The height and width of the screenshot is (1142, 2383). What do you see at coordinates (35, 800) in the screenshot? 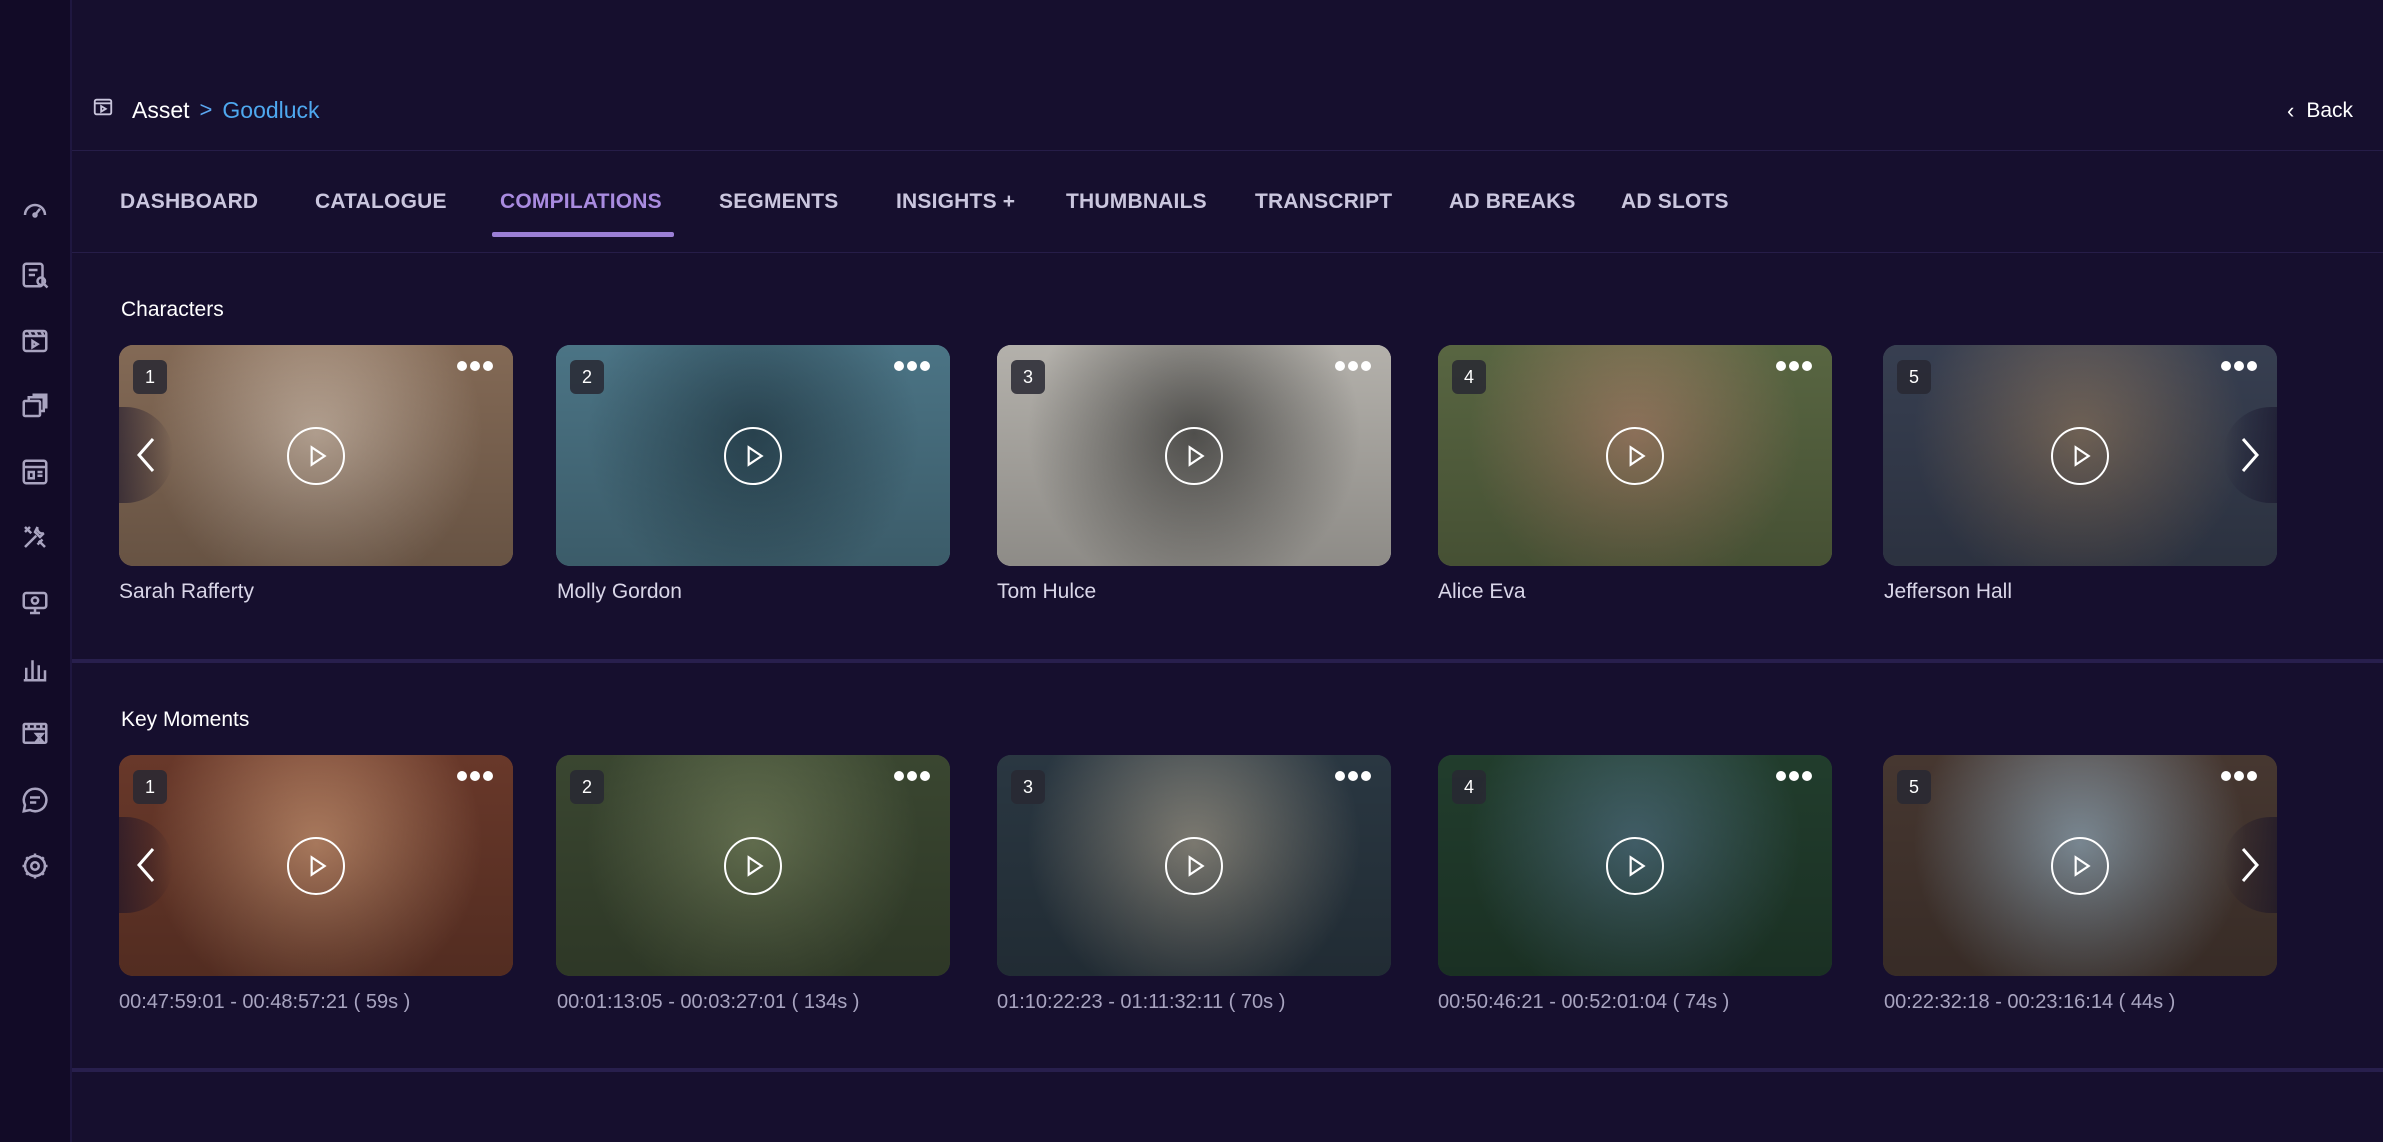
I see `chat-icon` at bounding box center [35, 800].